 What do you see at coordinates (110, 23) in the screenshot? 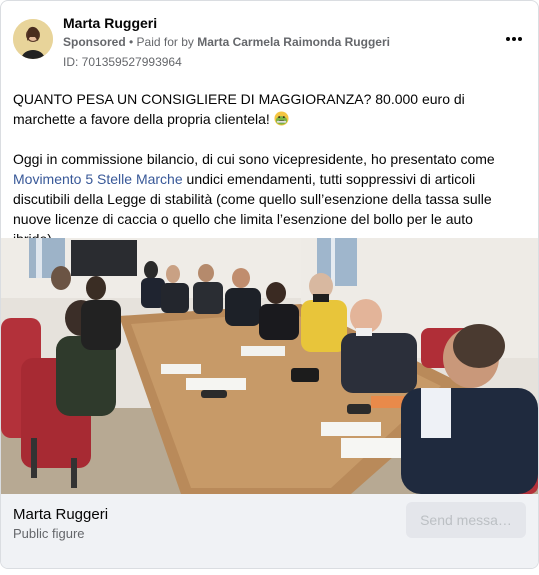
I see `author-name: Marta Ruggeri` at bounding box center [110, 23].